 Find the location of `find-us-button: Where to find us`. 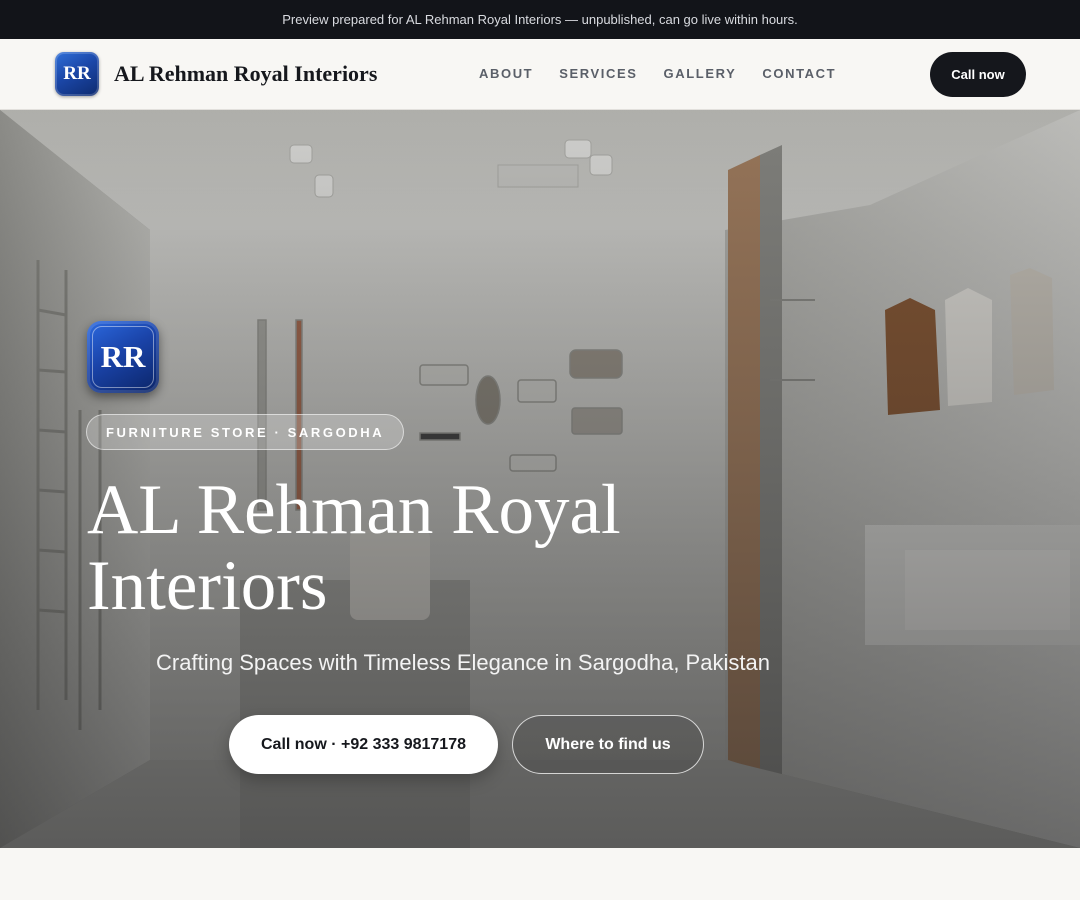

find-us-button: Where to find us is located at coordinates (608, 744).